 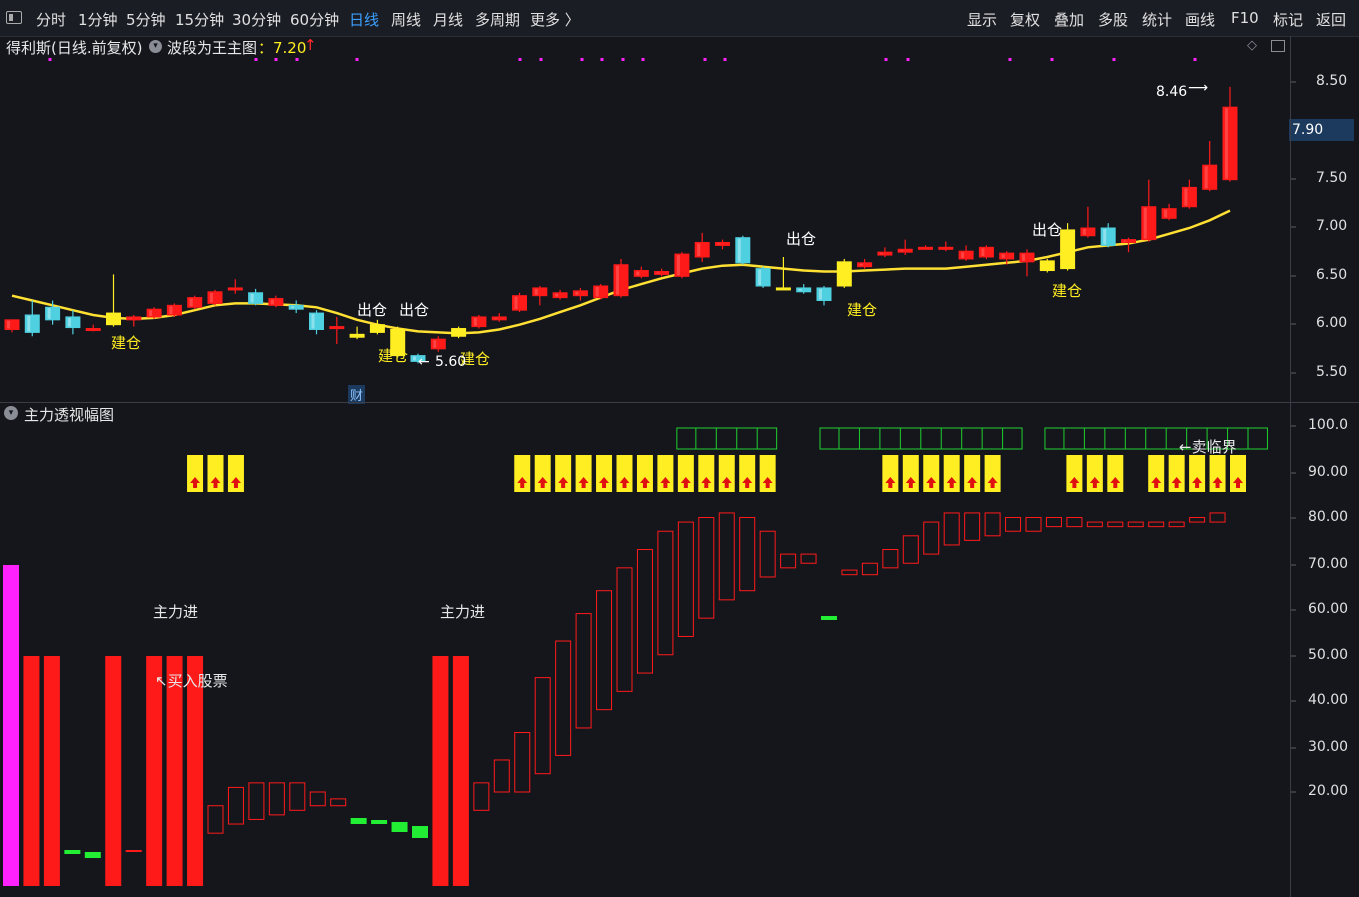 I want to click on period-tab-7: 周线, so click(x=406, y=19).